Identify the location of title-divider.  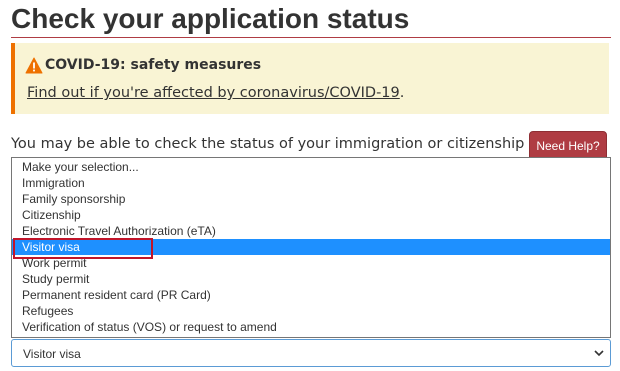
(311, 37).